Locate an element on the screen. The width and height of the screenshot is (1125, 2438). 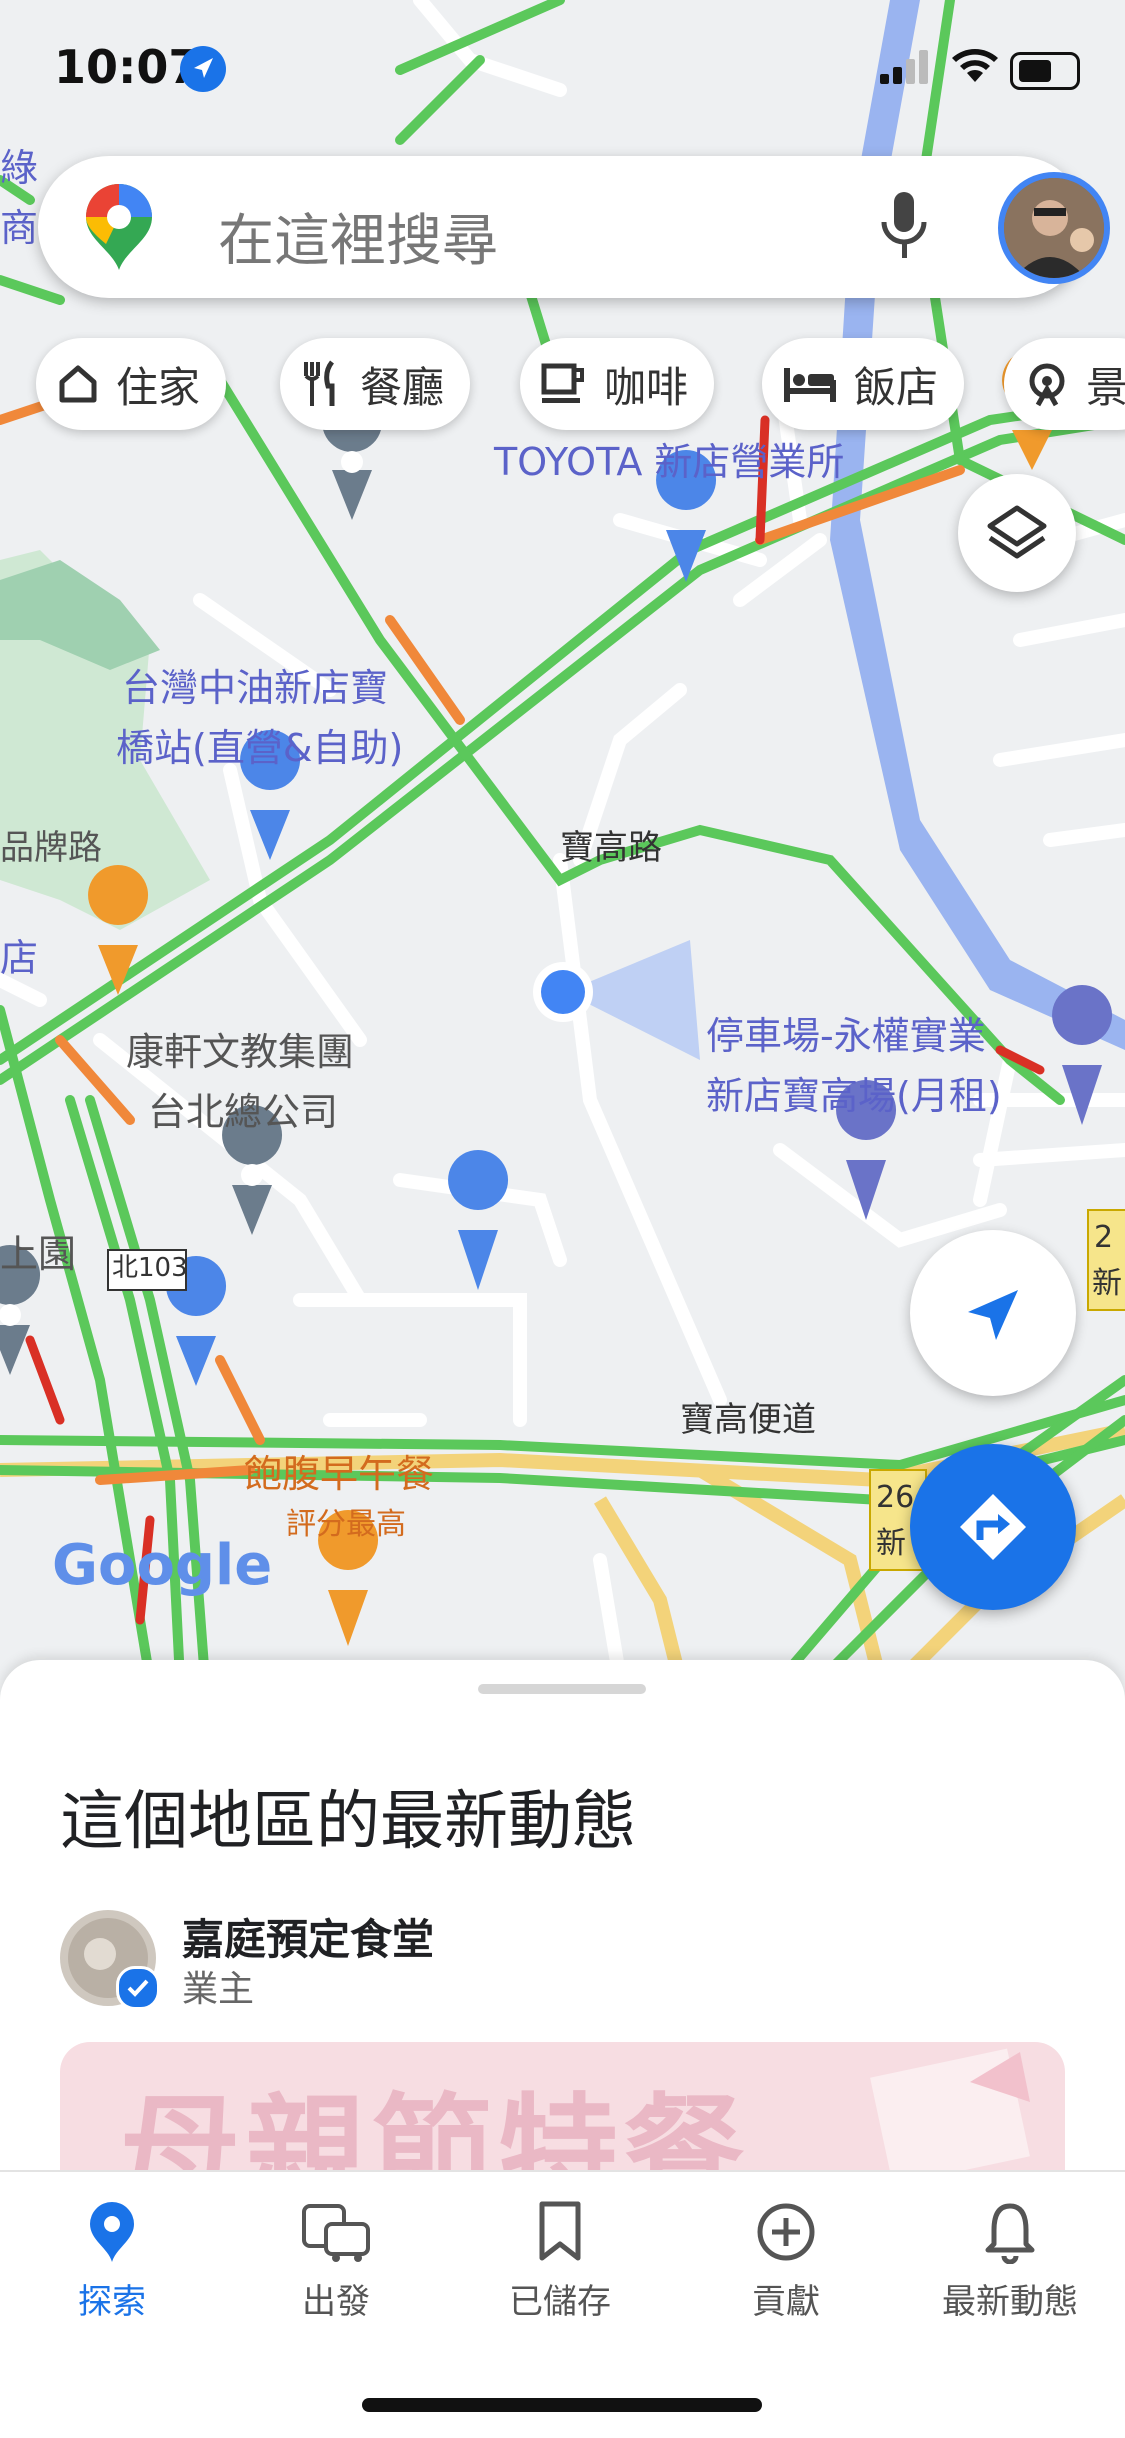
nav-go: 出發 is located at coordinates (336, 2261).